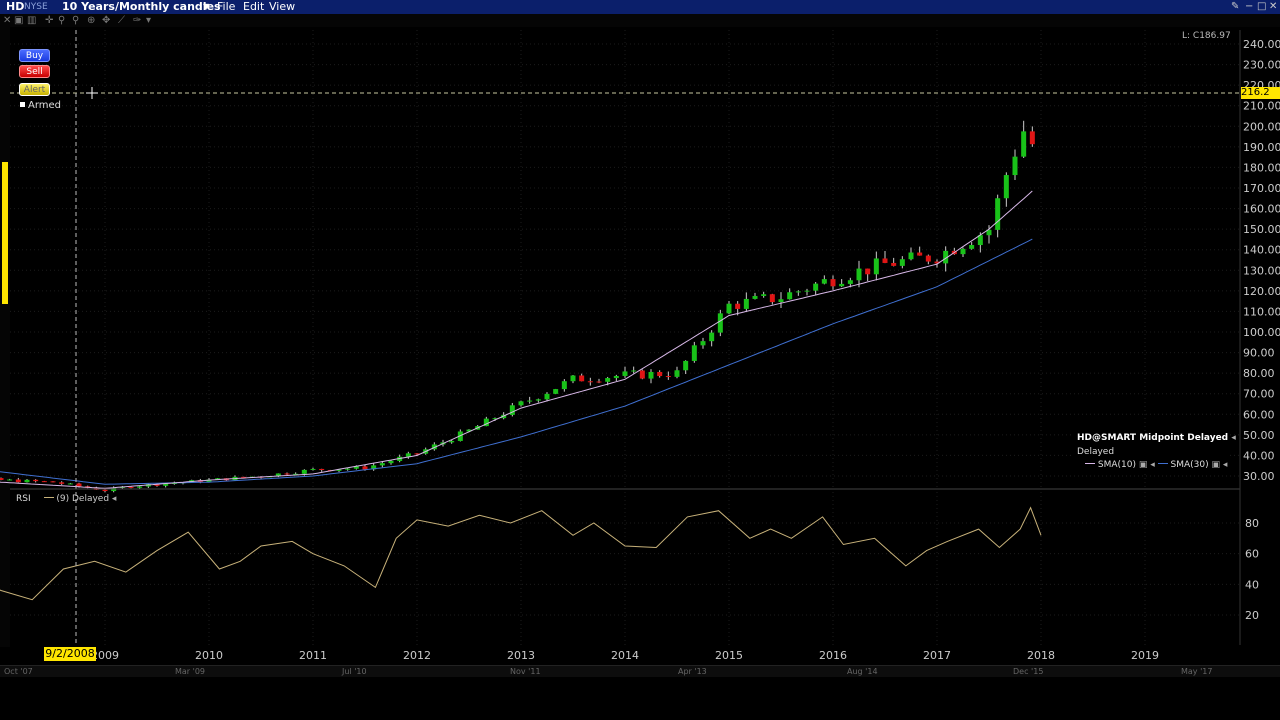 This screenshot has height=720, width=1280. I want to click on price-tick-label: 160.00, so click(1261, 209).